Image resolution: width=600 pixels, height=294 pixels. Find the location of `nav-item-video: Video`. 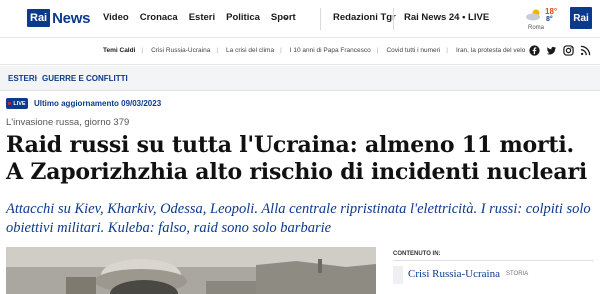

nav-item-video: Video is located at coordinates (116, 17).